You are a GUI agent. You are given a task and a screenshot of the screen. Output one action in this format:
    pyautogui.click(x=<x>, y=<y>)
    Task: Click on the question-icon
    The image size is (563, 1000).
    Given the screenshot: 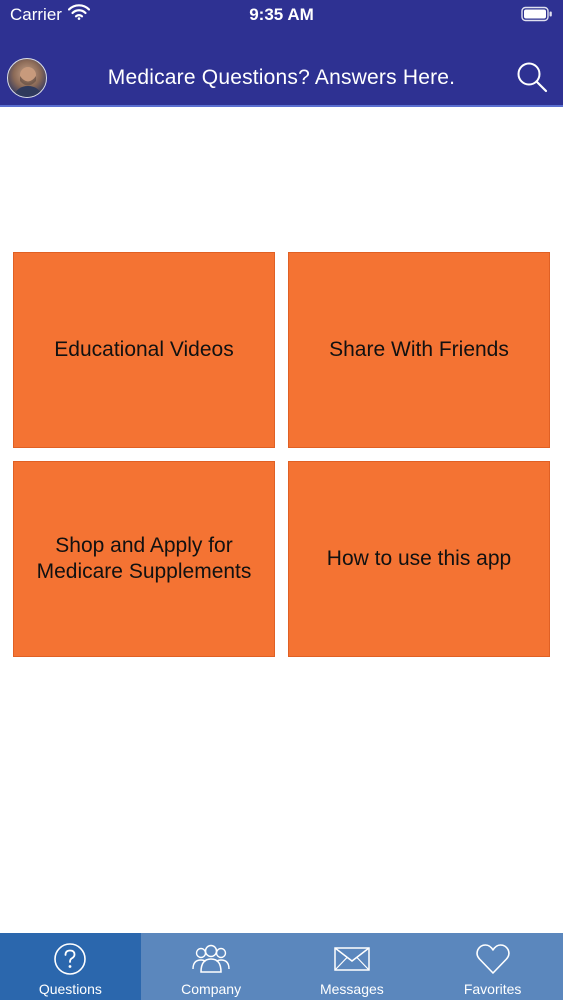 What is the action you would take?
    pyautogui.click(x=70, y=961)
    